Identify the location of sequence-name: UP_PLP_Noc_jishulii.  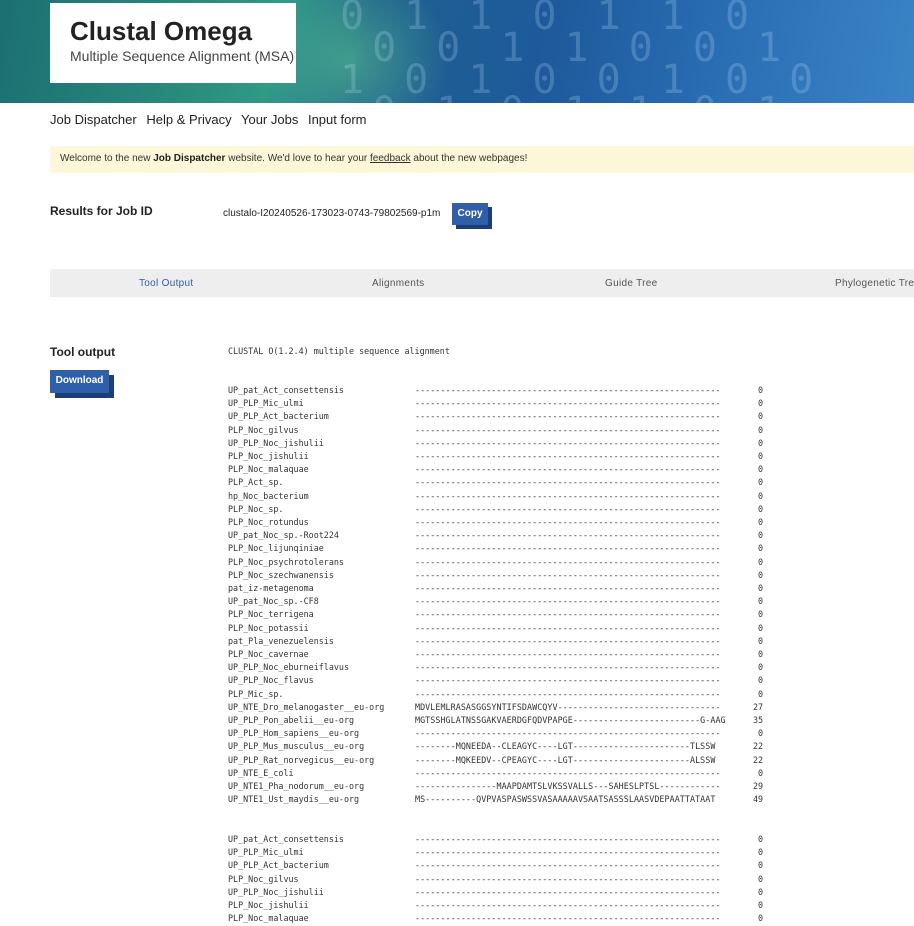
(276, 891).